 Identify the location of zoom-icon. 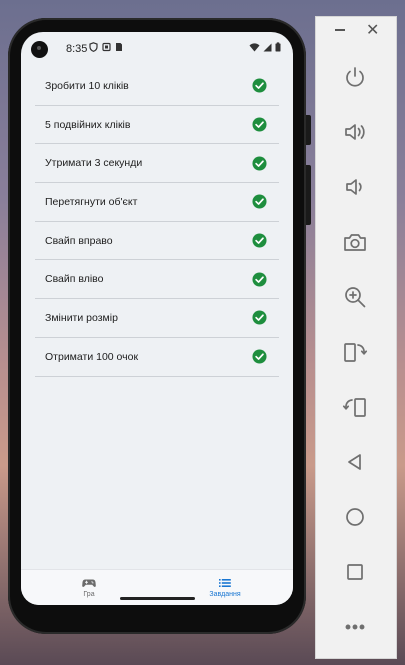
(355, 297).